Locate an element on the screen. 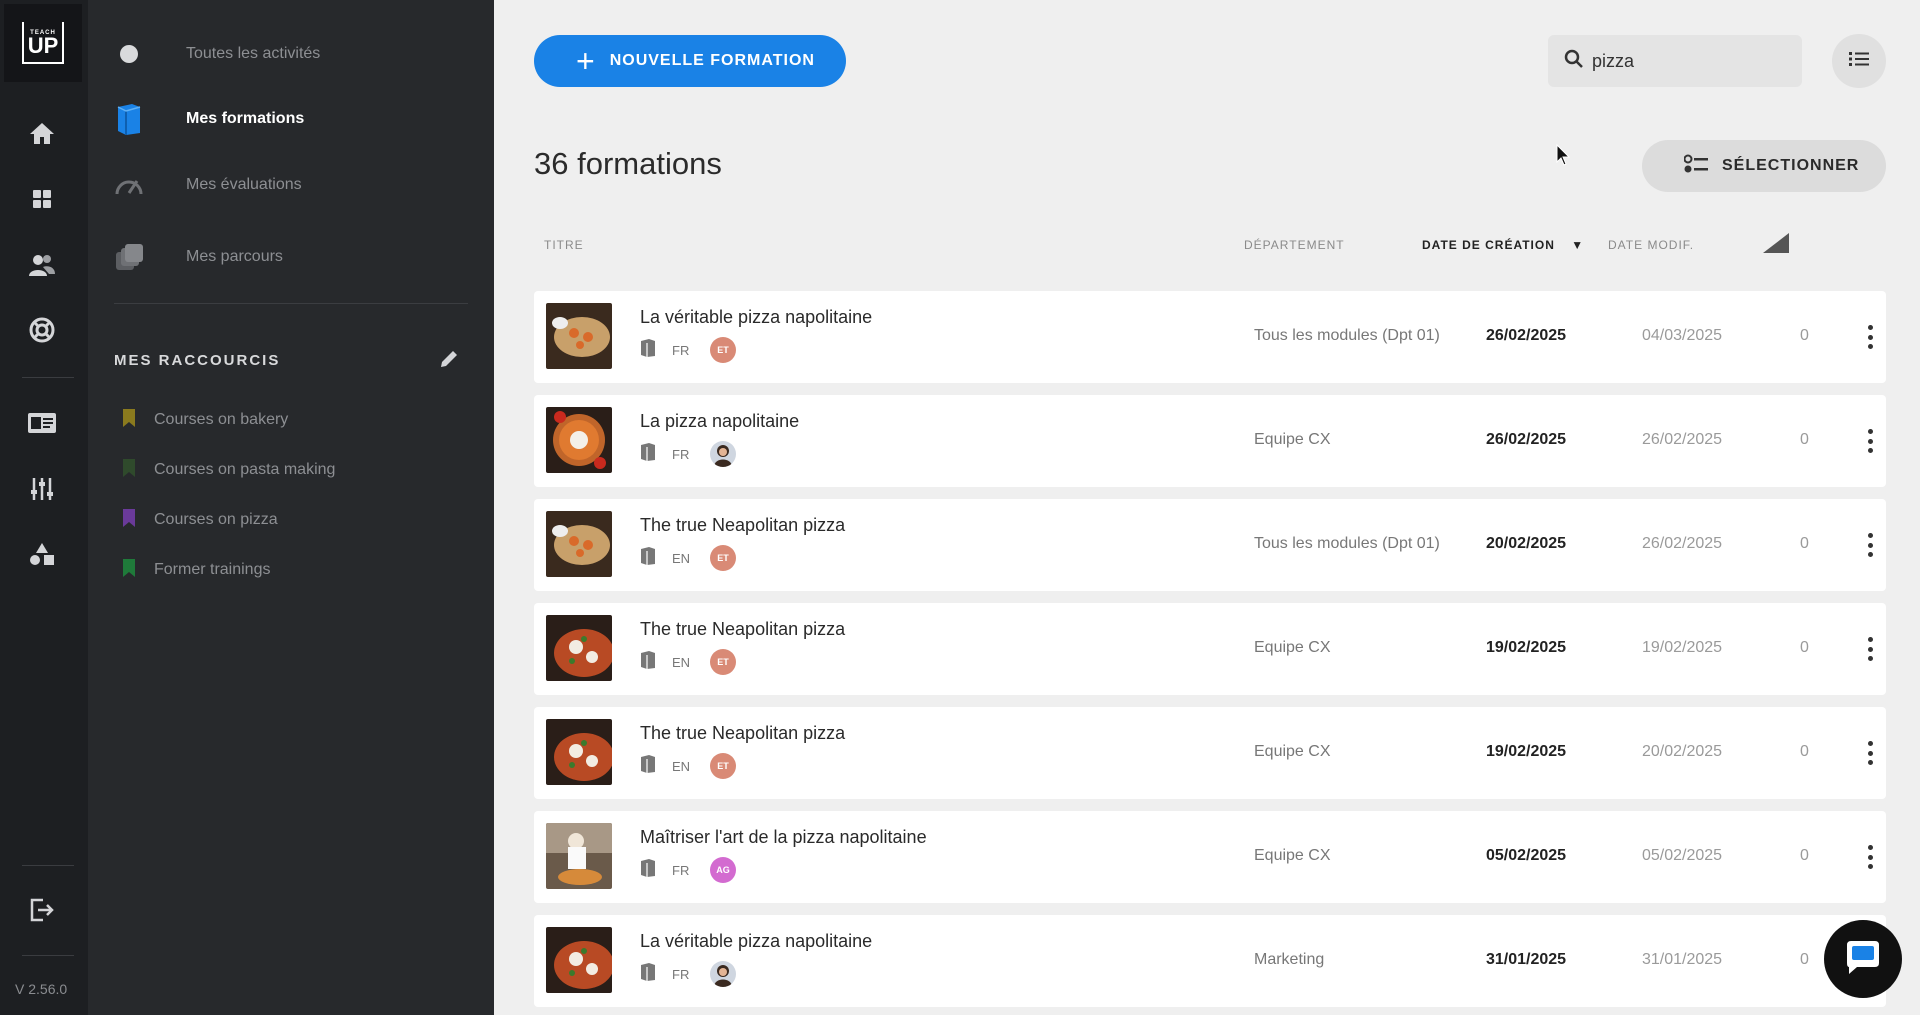 The image size is (1920, 1015). home-icon is located at coordinates (42, 133).